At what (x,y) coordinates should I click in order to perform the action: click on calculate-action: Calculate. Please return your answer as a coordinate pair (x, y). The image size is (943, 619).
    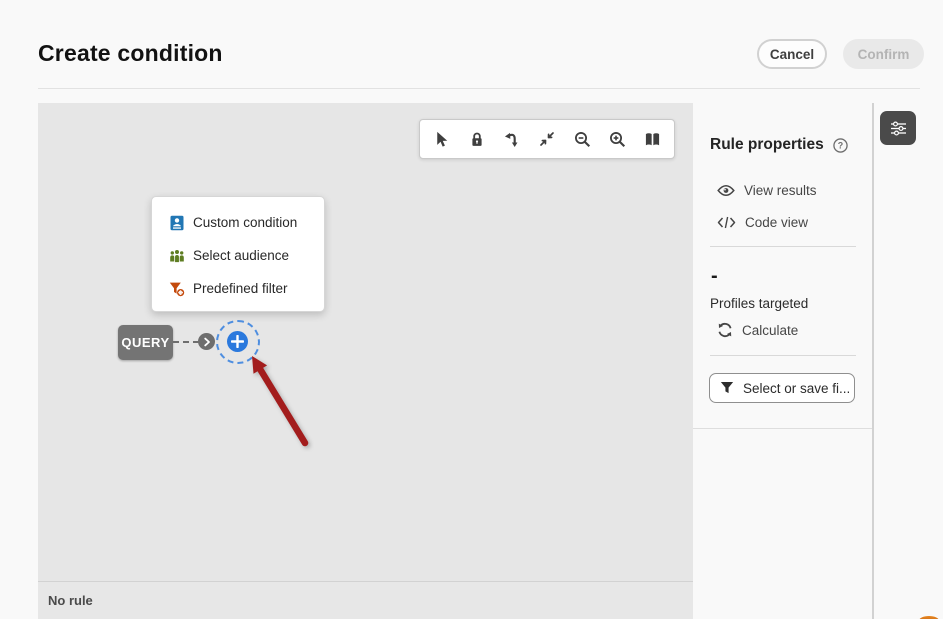
    Looking at the image, I should click on (757, 330).